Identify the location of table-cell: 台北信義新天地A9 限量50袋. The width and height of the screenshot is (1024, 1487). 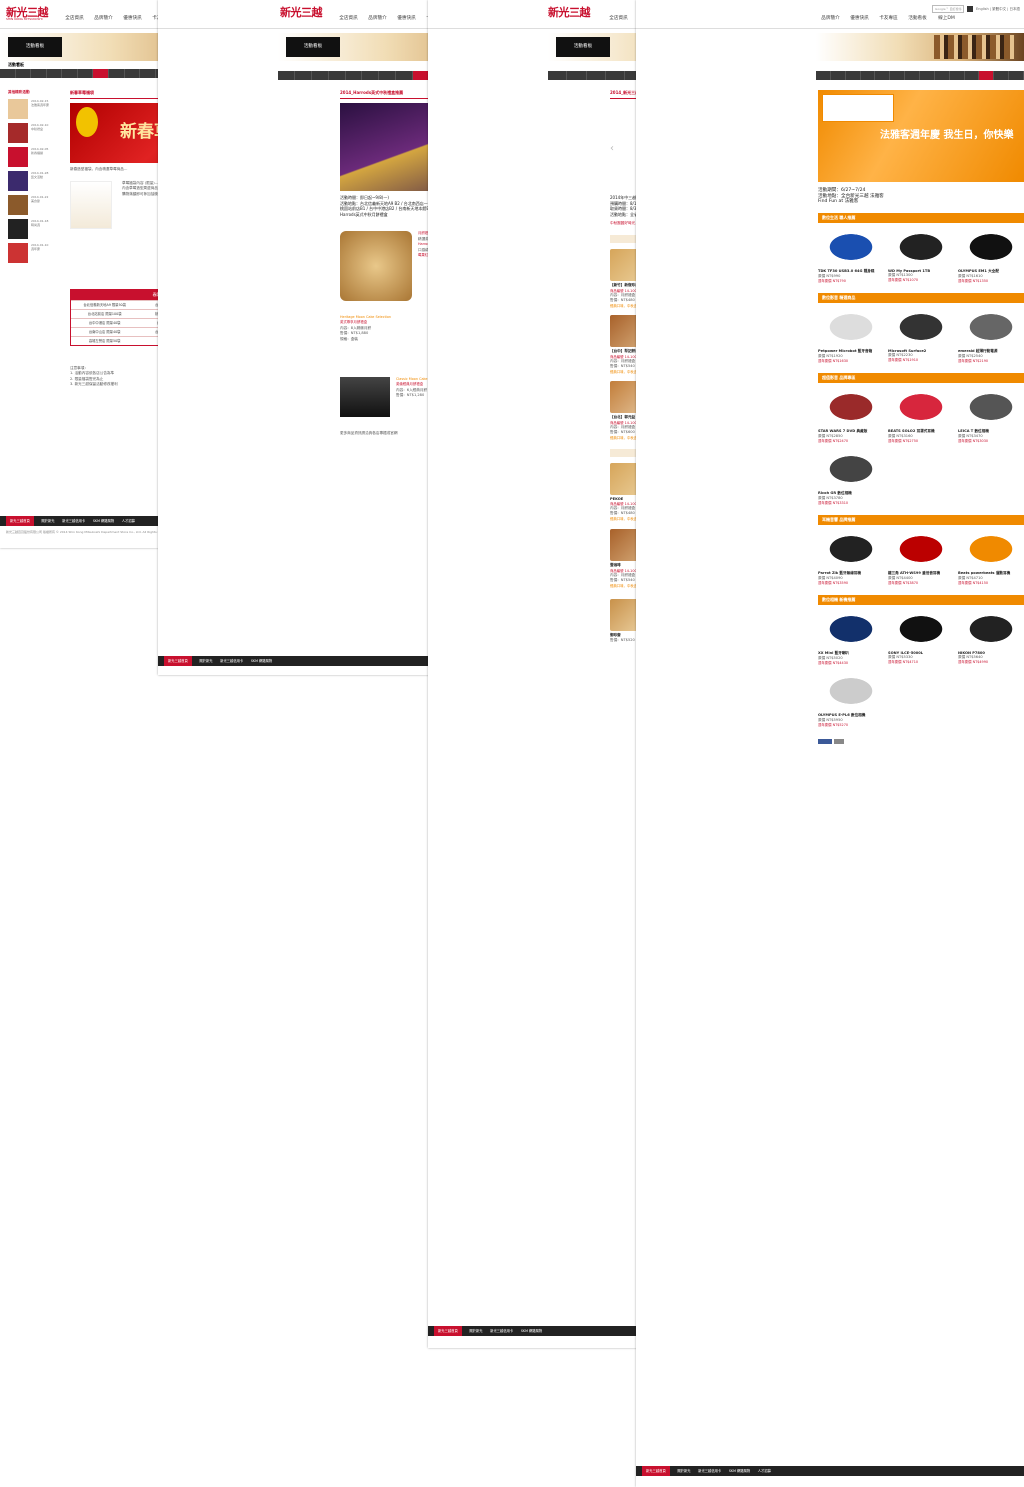
(104, 305).